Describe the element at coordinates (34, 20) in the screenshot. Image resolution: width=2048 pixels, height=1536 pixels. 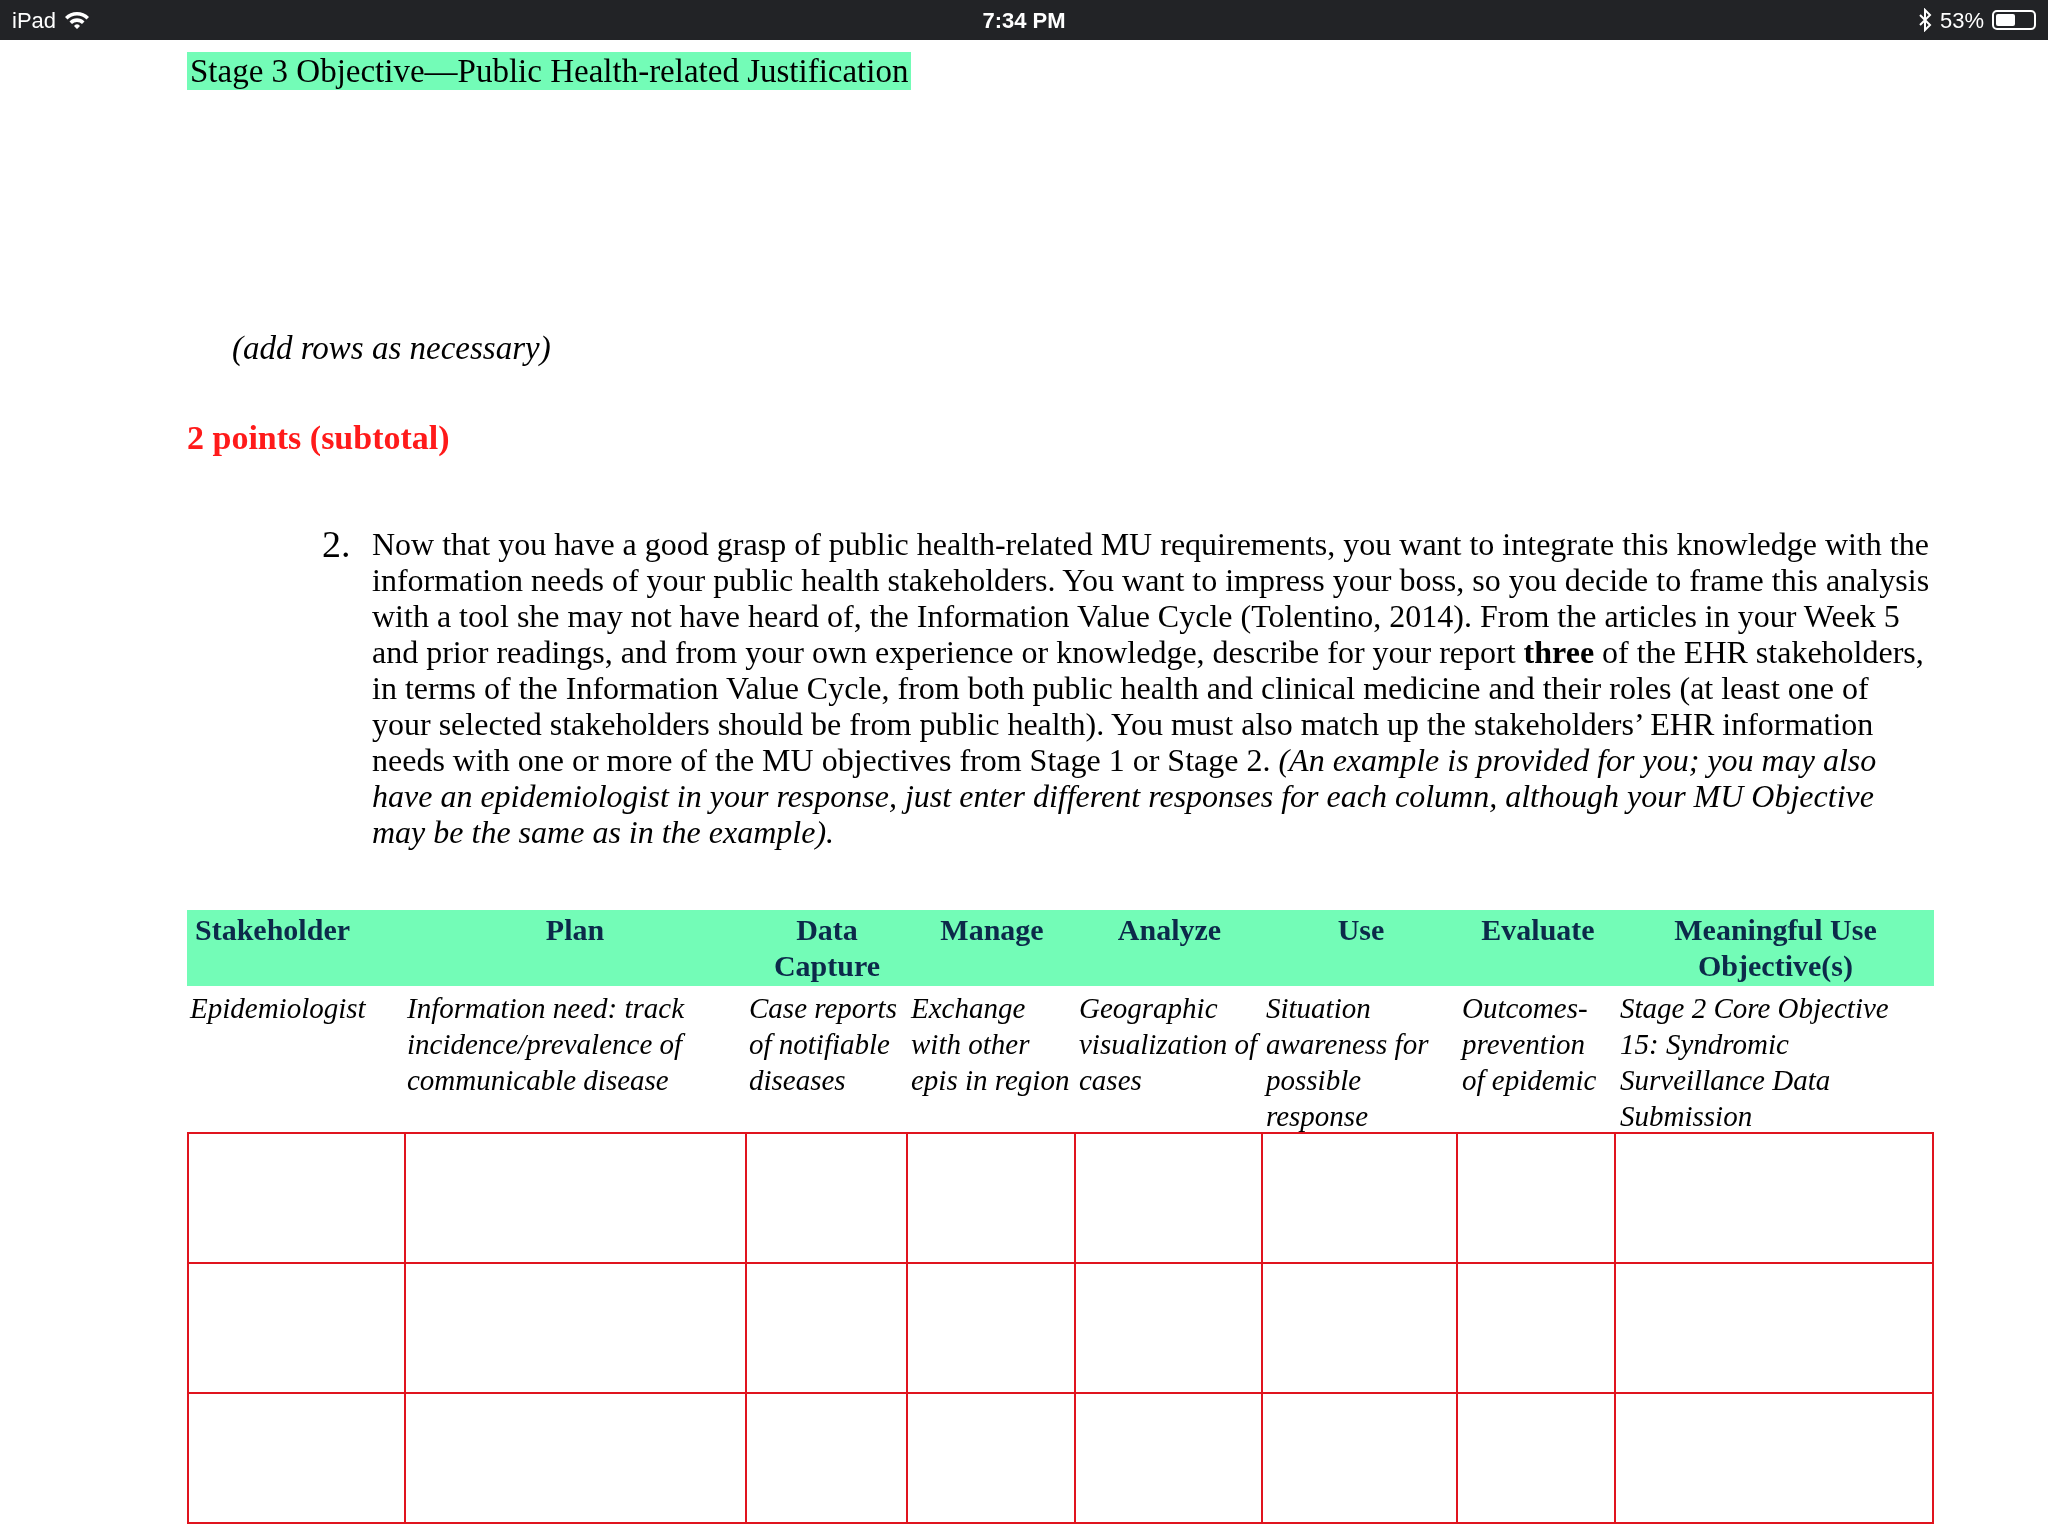
I see `device-name: iPad` at that location.